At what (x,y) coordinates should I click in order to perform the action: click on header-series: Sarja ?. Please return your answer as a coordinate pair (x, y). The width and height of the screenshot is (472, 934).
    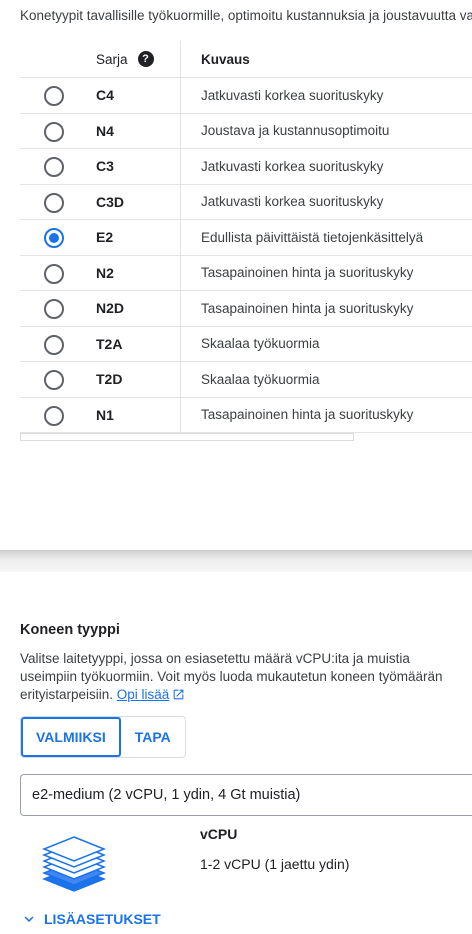
    Looking at the image, I should click on (138, 59).